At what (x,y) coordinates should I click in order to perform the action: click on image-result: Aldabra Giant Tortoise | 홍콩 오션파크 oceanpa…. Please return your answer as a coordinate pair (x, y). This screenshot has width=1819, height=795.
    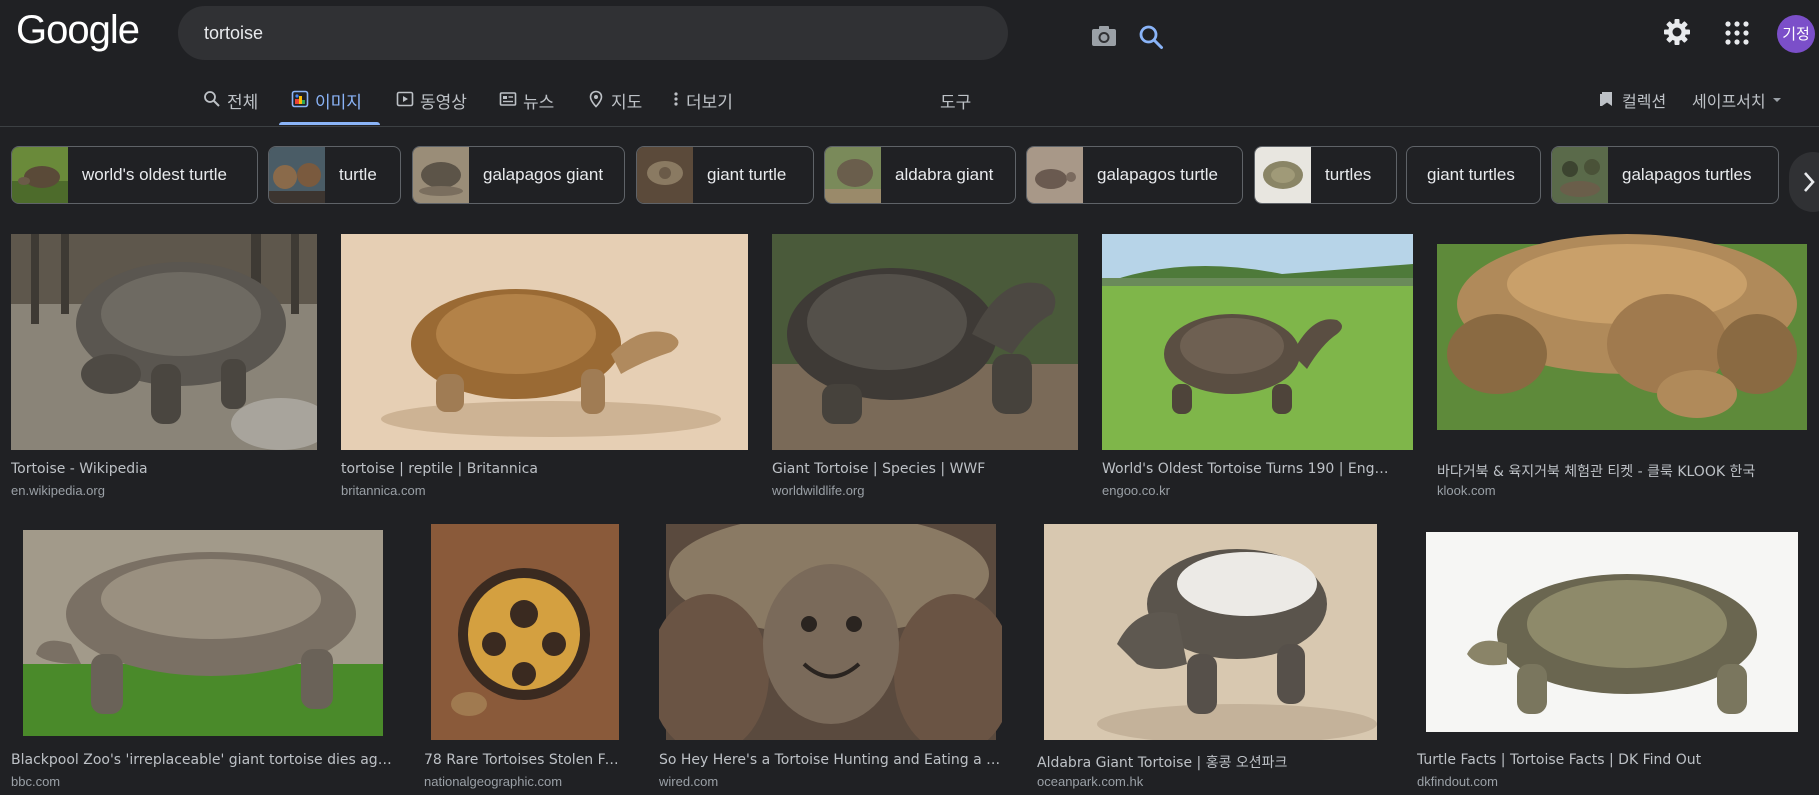
    Looking at the image, I should click on (1207, 659).